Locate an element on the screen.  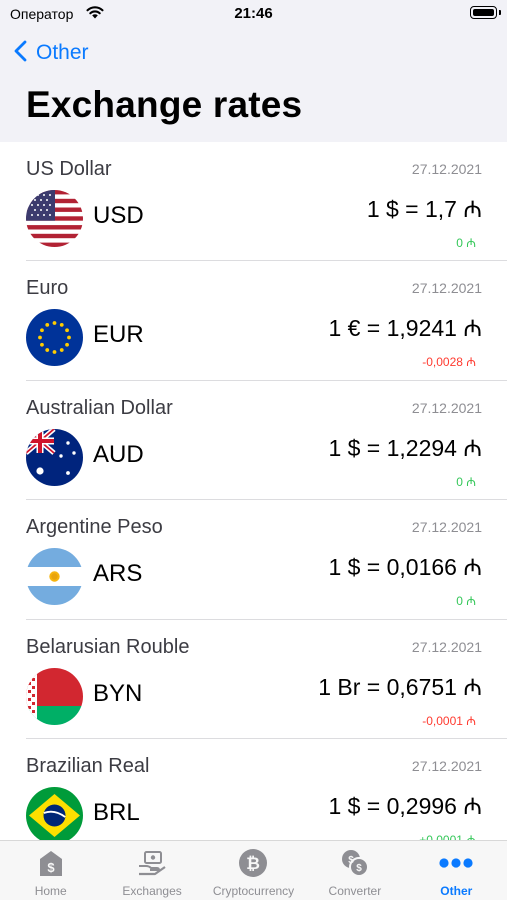
currency-code: ARS is located at coordinates (118, 574).